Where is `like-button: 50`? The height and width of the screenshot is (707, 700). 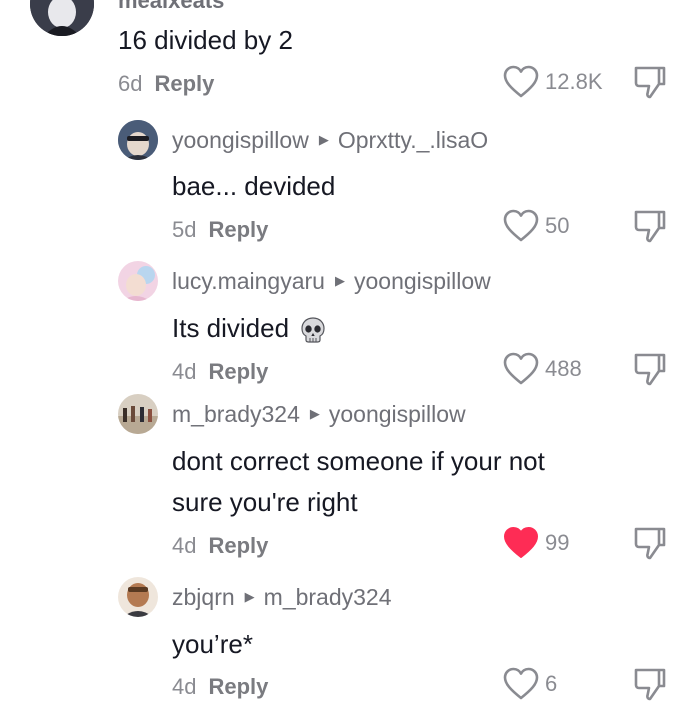 like-button: 50 is located at coordinates (536, 226).